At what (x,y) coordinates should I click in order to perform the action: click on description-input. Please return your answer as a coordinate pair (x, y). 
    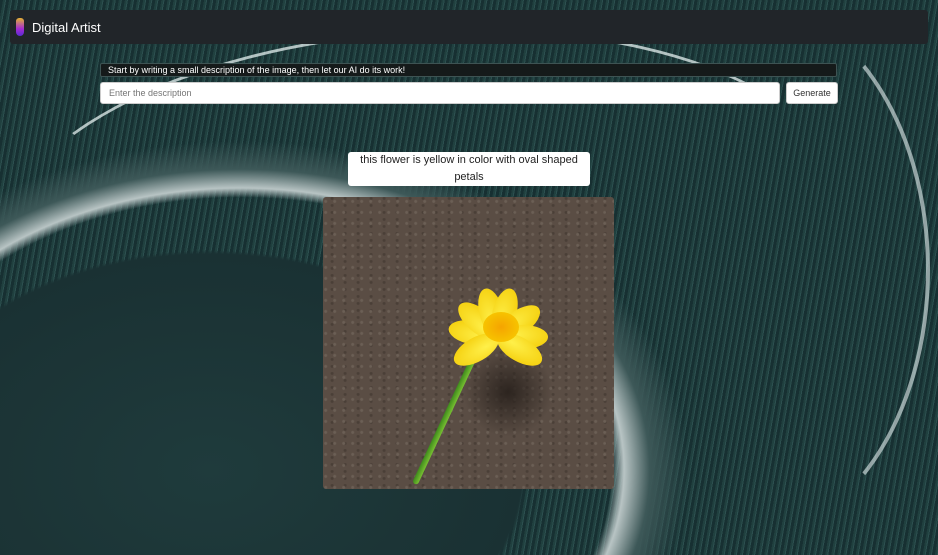
    Looking at the image, I should click on (440, 93).